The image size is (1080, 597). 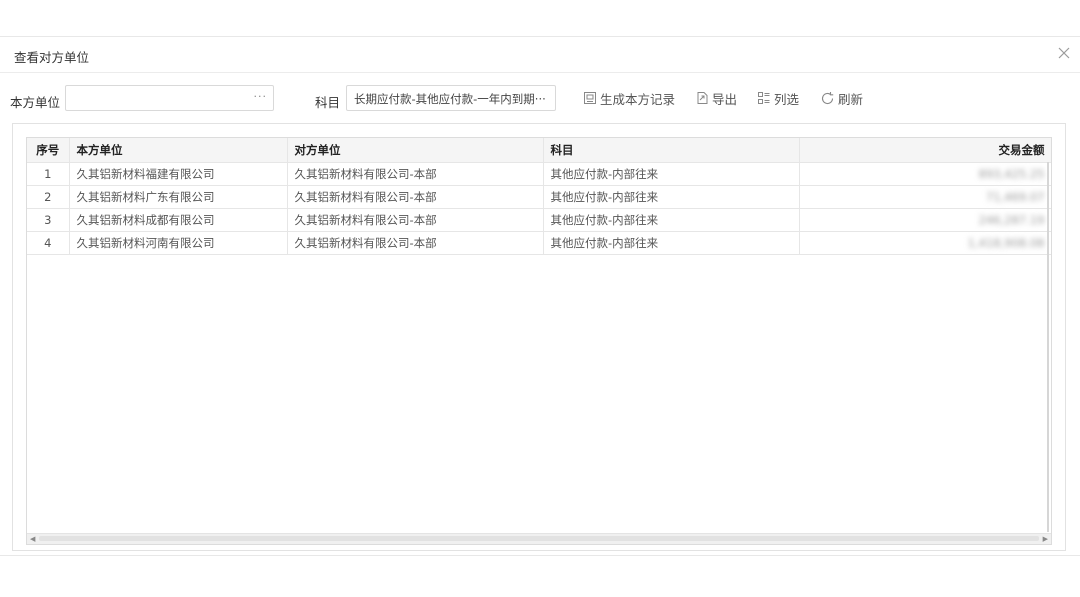 What do you see at coordinates (925, 174) in the screenshot?
I see `cell-amount: 893,425.25` at bounding box center [925, 174].